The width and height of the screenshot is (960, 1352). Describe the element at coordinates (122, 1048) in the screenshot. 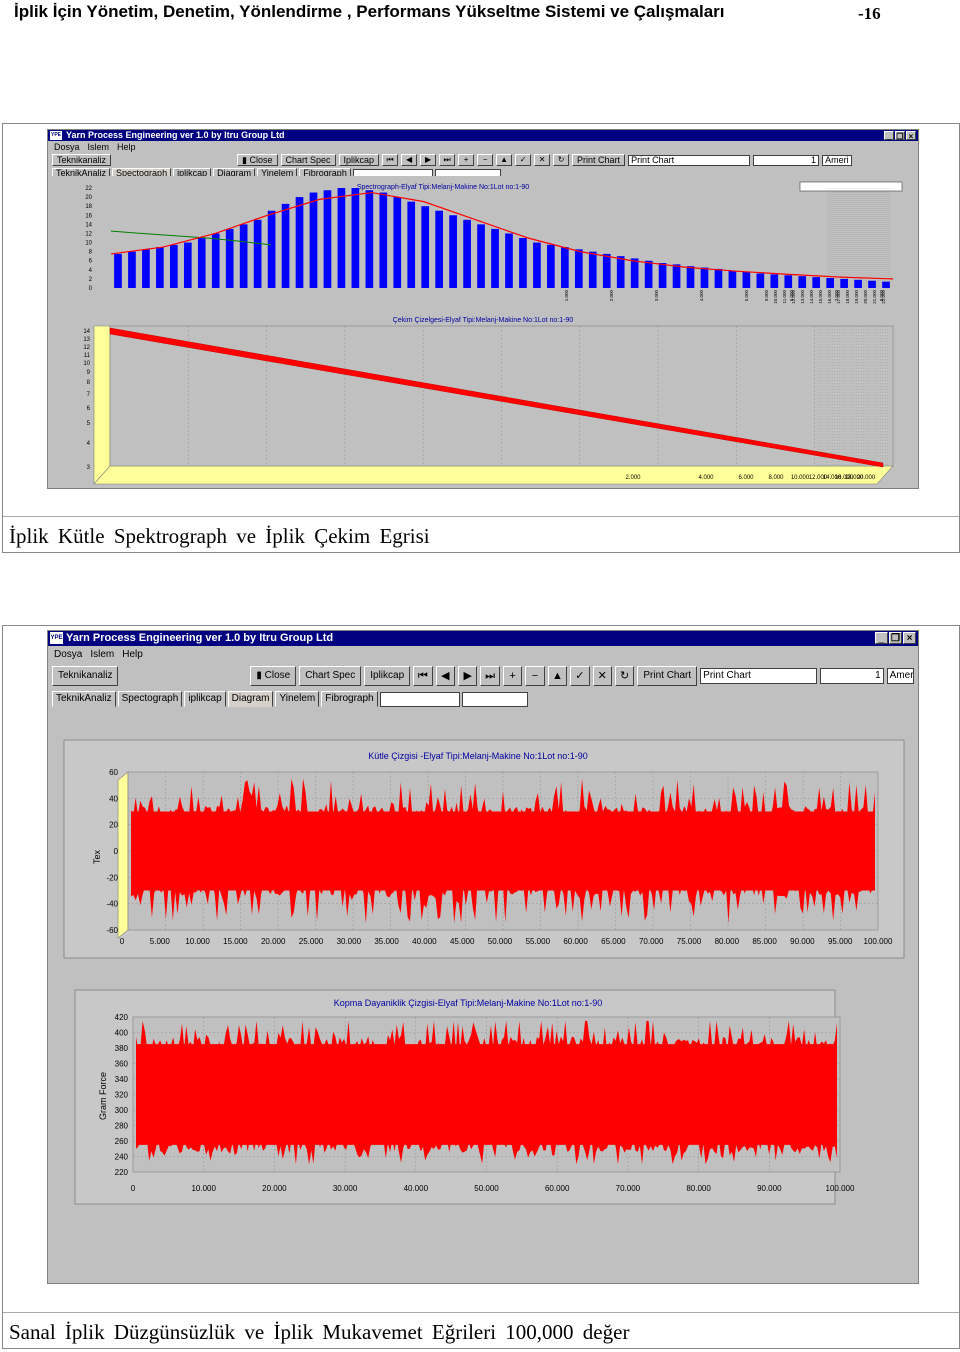

I see `kopma-y-tick: 380` at that location.